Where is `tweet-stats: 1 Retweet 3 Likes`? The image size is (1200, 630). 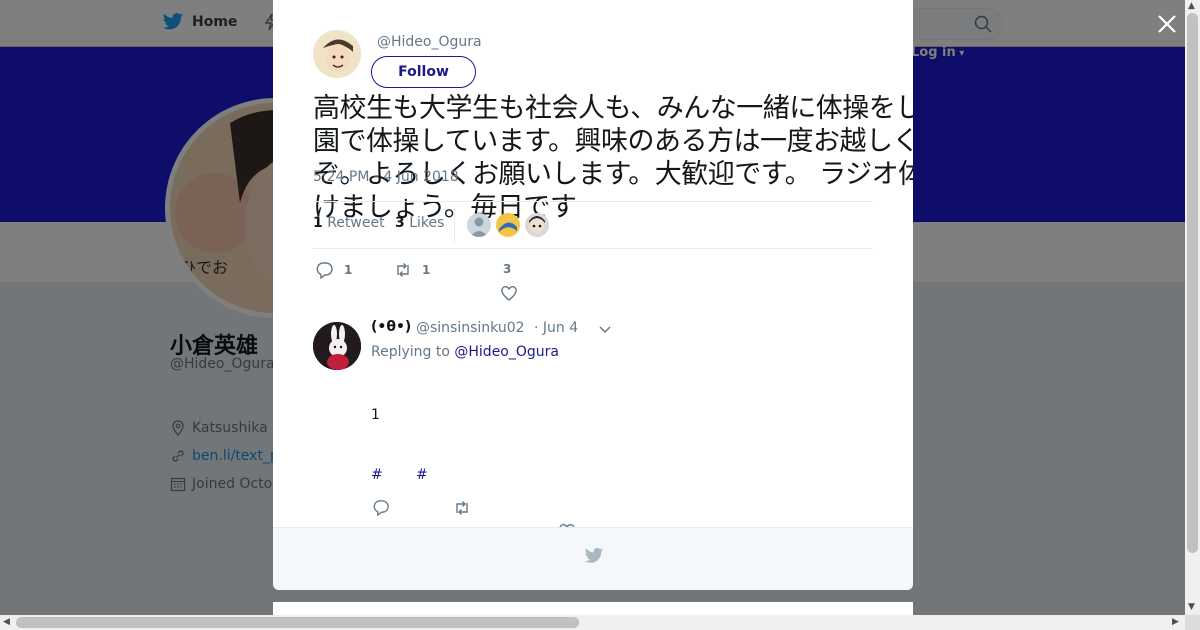 tweet-stats: 1 Retweet 3 Likes is located at coordinates (593, 225).